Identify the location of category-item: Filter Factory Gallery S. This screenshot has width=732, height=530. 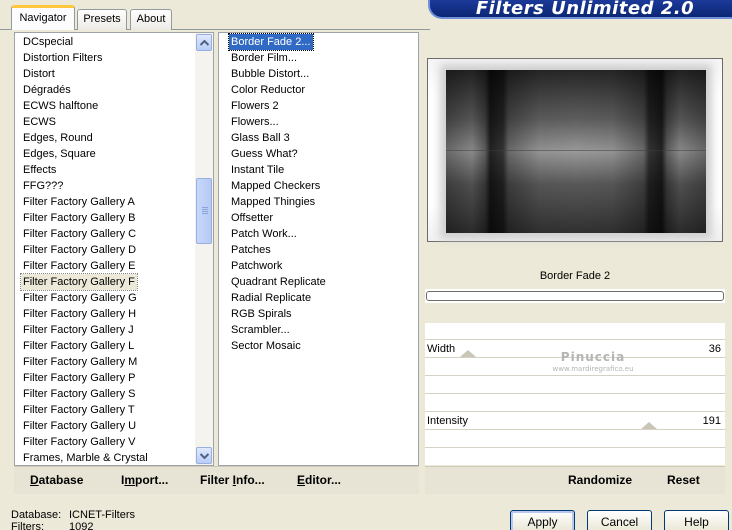
(79, 394).